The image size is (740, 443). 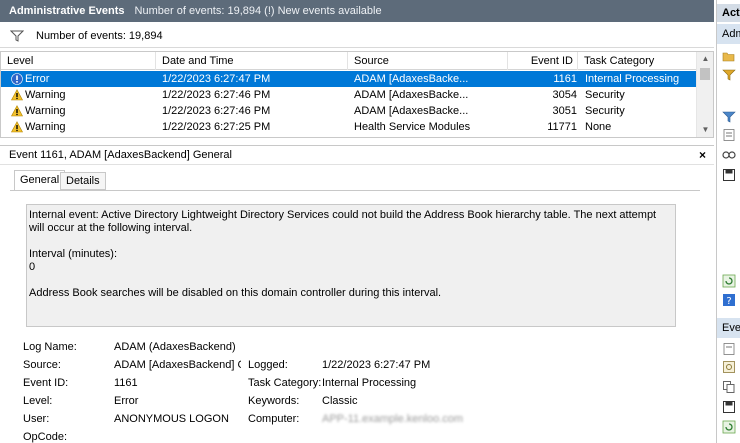 What do you see at coordinates (393, 419) in the screenshot?
I see `computer-value: APP-11.example.kenloo.com` at bounding box center [393, 419].